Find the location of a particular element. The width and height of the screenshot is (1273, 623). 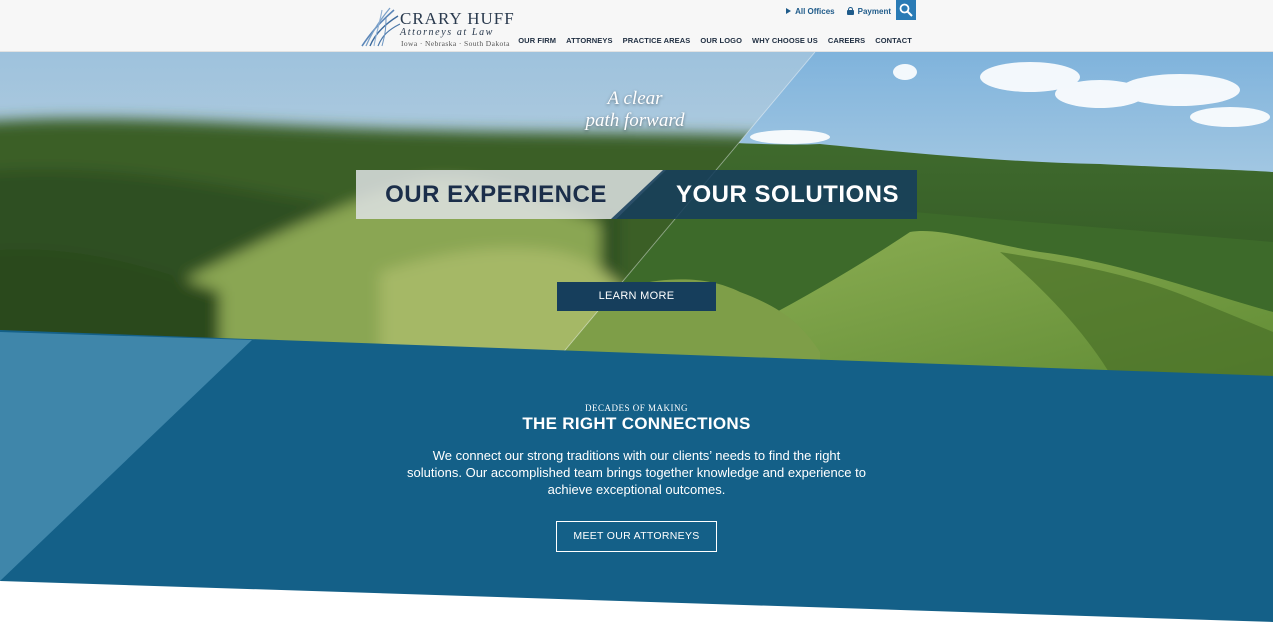

learn-more-button: LEARN MORE is located at coordinates (636, 296).